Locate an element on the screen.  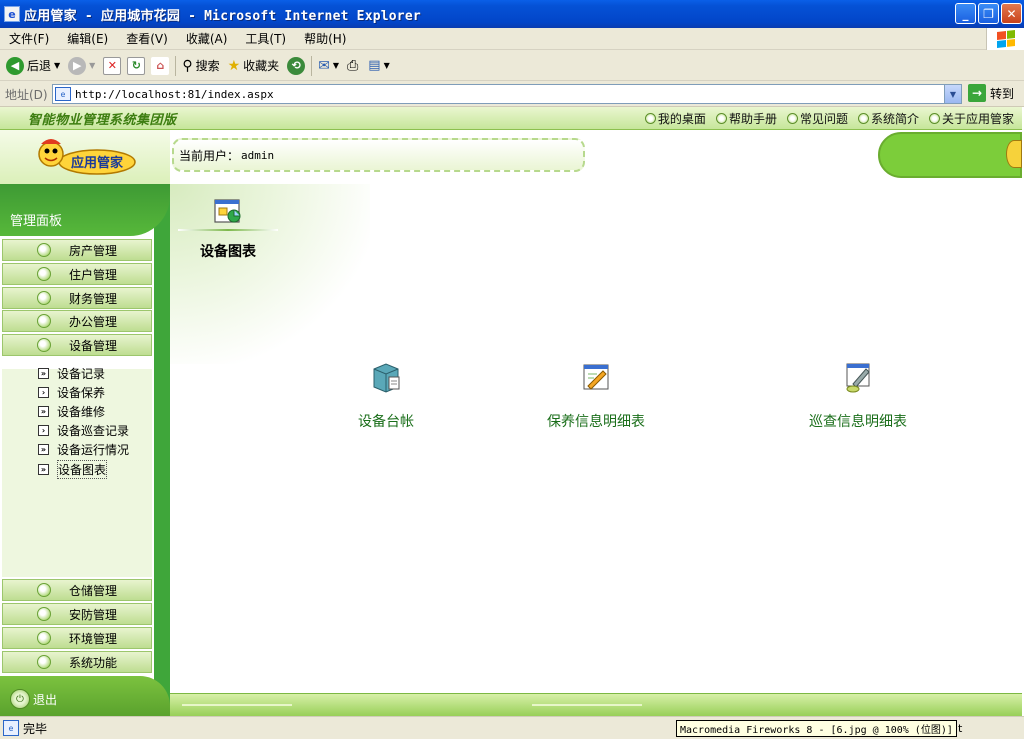
sidebar-divider is located at coordinates (162, 450).